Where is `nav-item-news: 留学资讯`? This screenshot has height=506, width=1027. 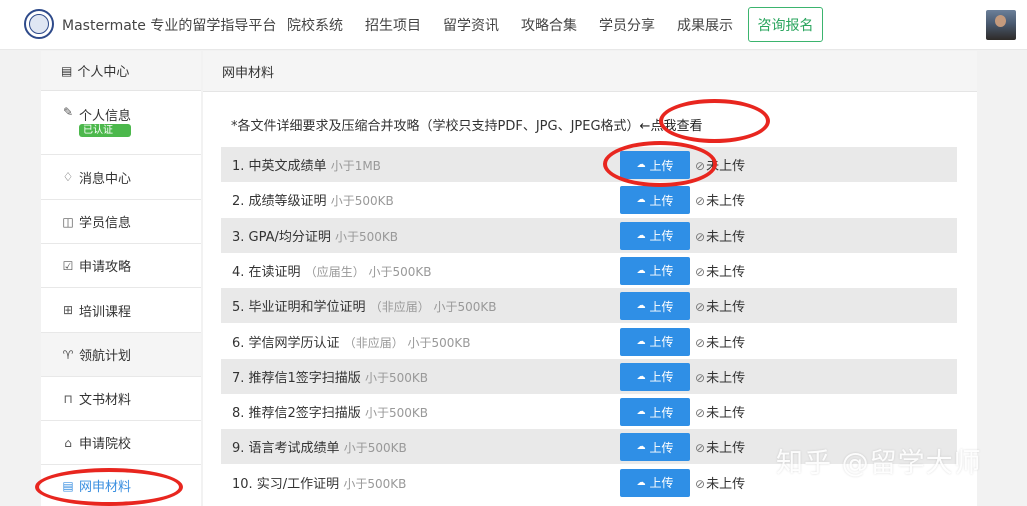
nav-item-news: 留学资讯 is located at coordinates (471, 25).